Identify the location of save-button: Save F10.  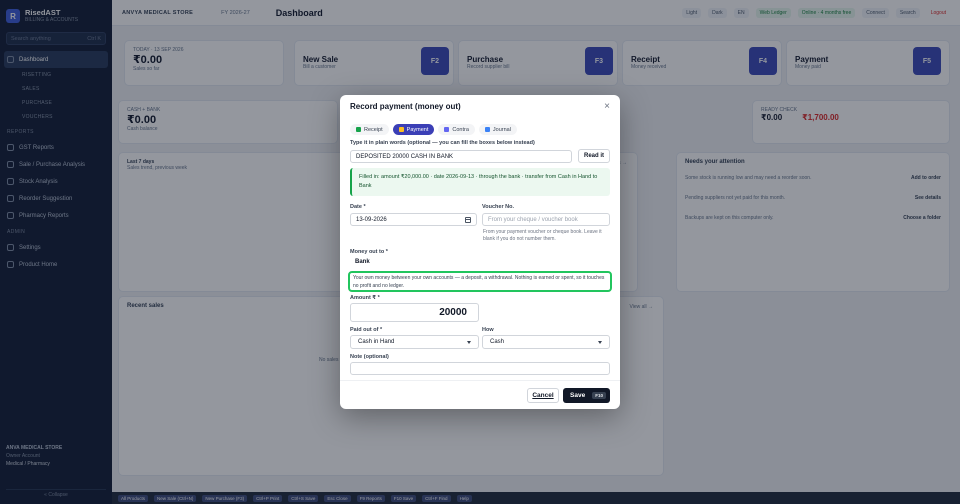
(586, 395).